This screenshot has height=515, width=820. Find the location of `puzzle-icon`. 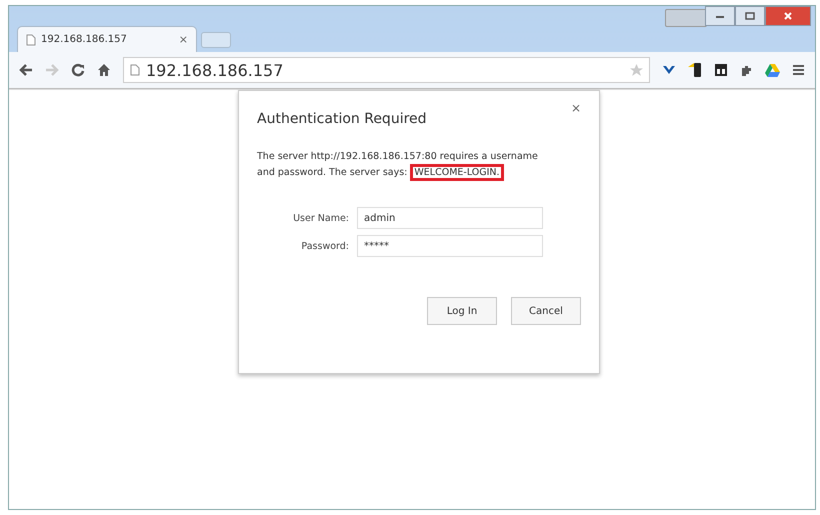

puzzle-icon is located at coordinates (746, 70).